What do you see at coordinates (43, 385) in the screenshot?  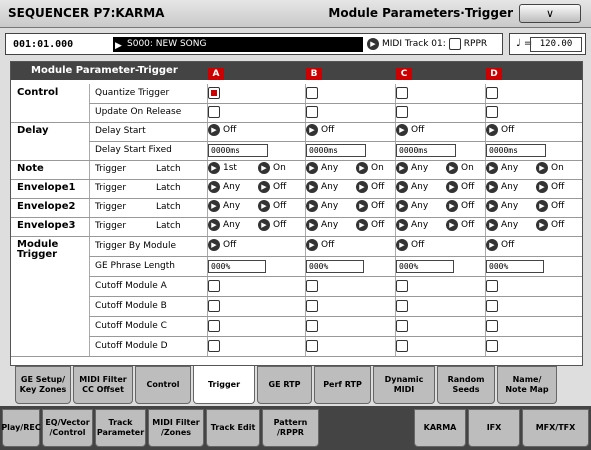 I see `tab-ge-setup-key-zones: GE Setup/ Key Zones` at bounding box center [43, 385].